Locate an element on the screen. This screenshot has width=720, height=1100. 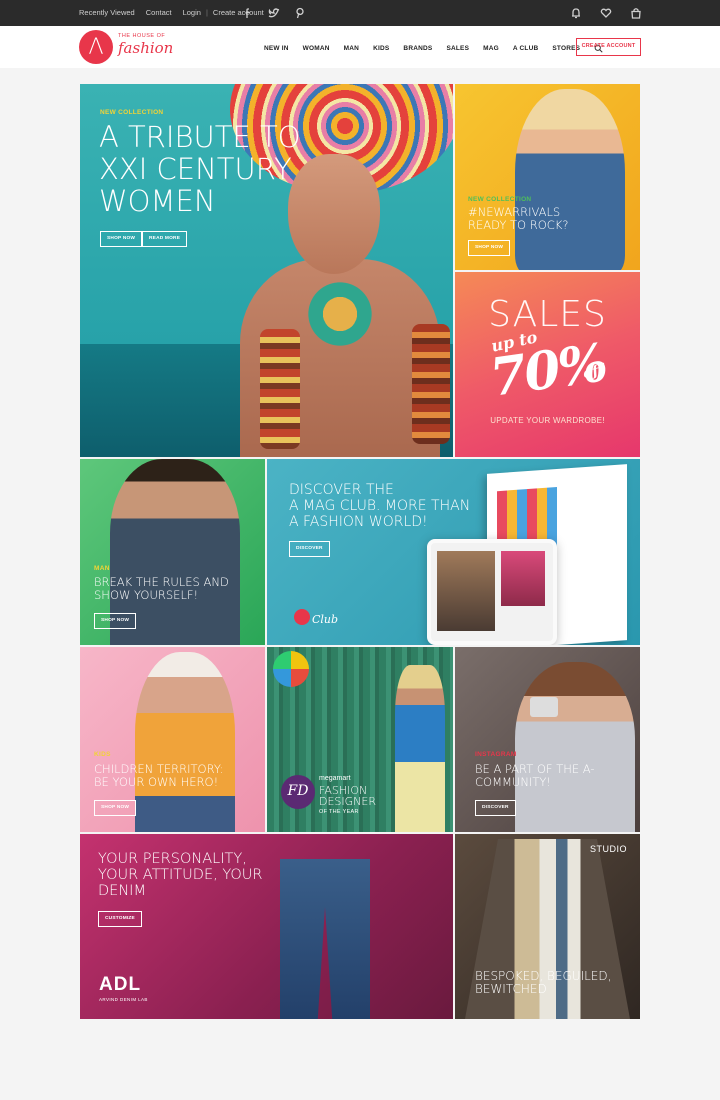
sales-title: SALES is located at coordinates (547, 314).